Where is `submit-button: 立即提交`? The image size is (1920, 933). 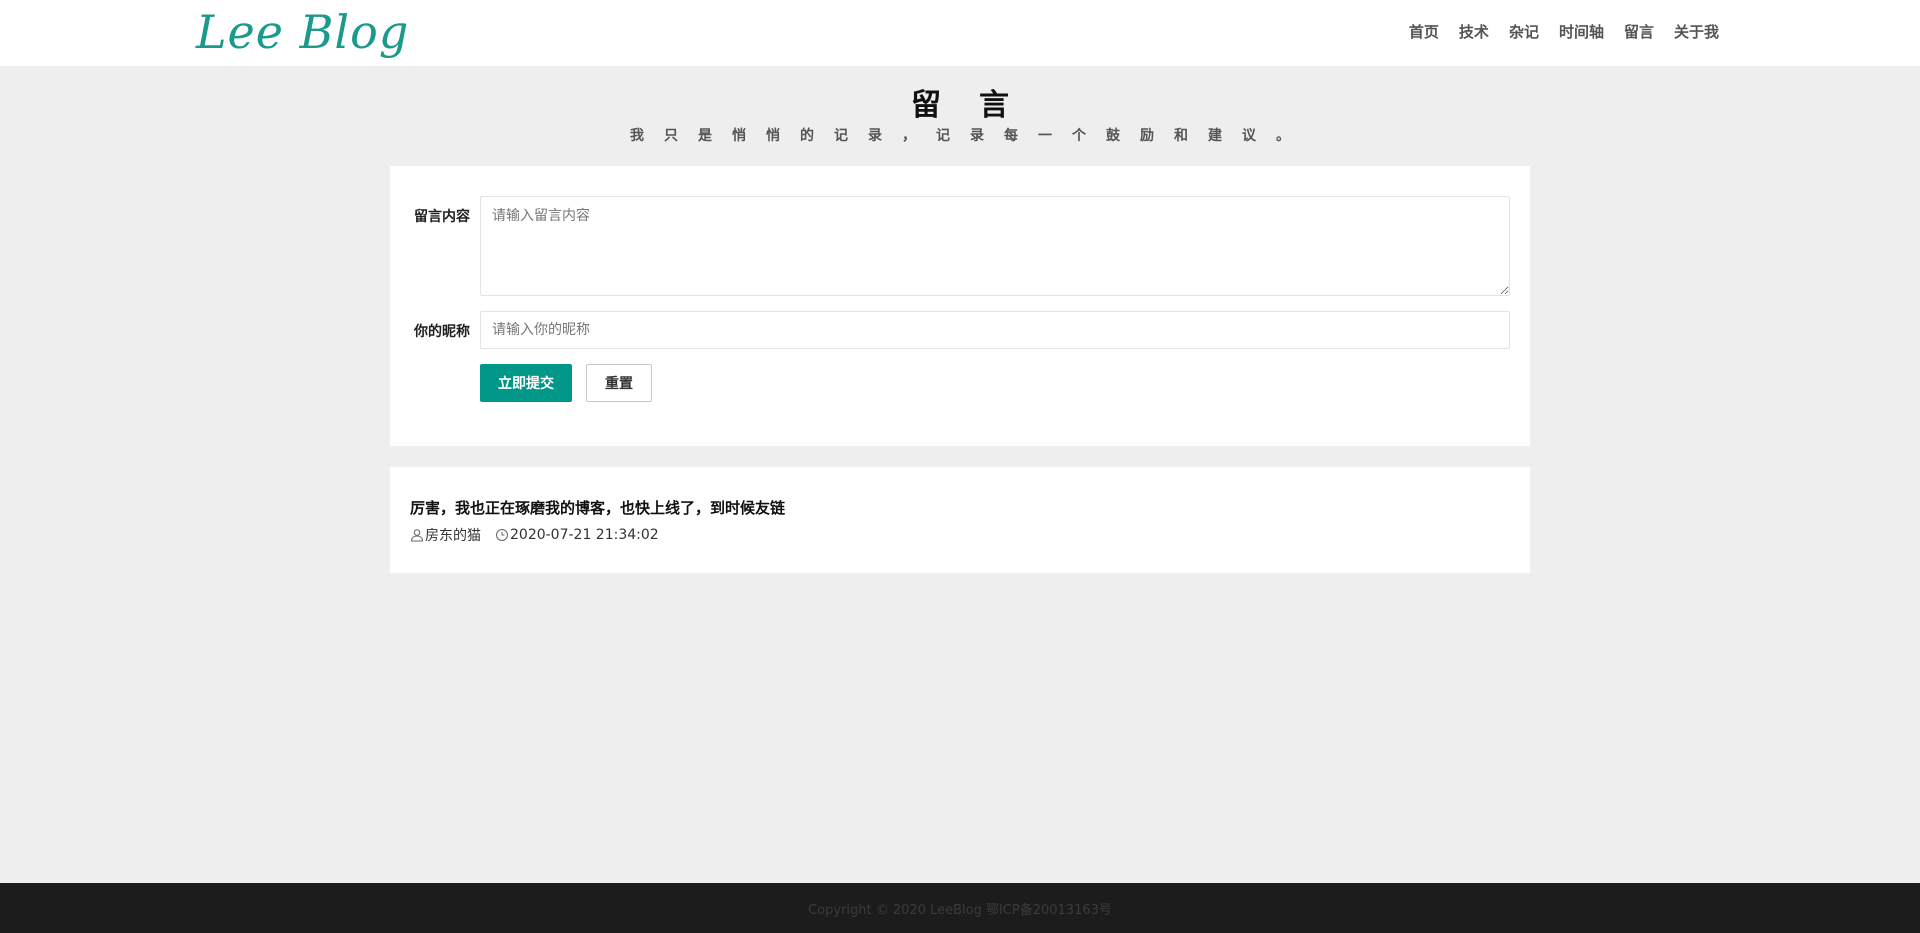 submit-button: 立即提交 is located at coordinates (526, 383).